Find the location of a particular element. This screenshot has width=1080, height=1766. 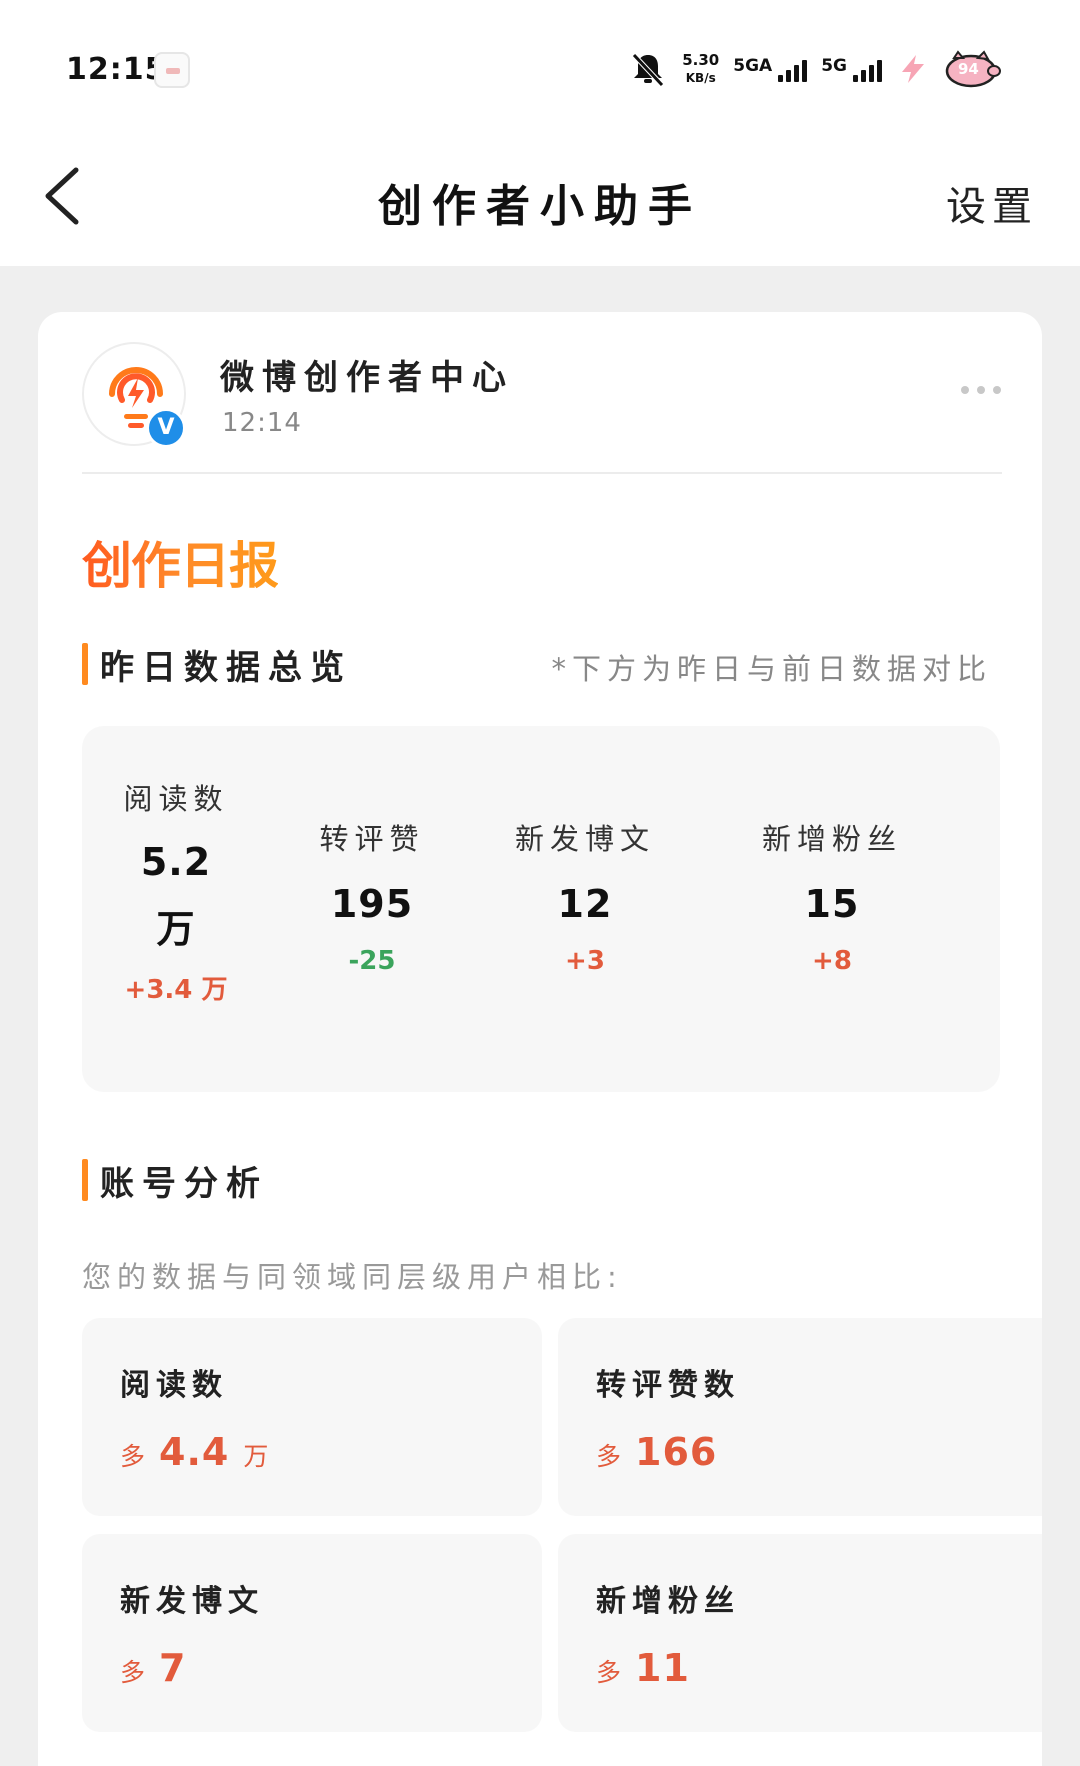

stat-interactions-value: 195 is located at coordinates (372, 904).